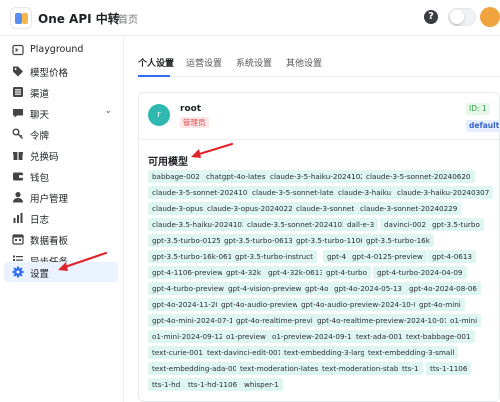 Image resolution: width=500 pixels, height=402 pixels. What do you see at coordinates (368, 288) in the screenshot?
I see `model-chip: gpt-4o-2024-05-13` at bounding box center [368, 288].